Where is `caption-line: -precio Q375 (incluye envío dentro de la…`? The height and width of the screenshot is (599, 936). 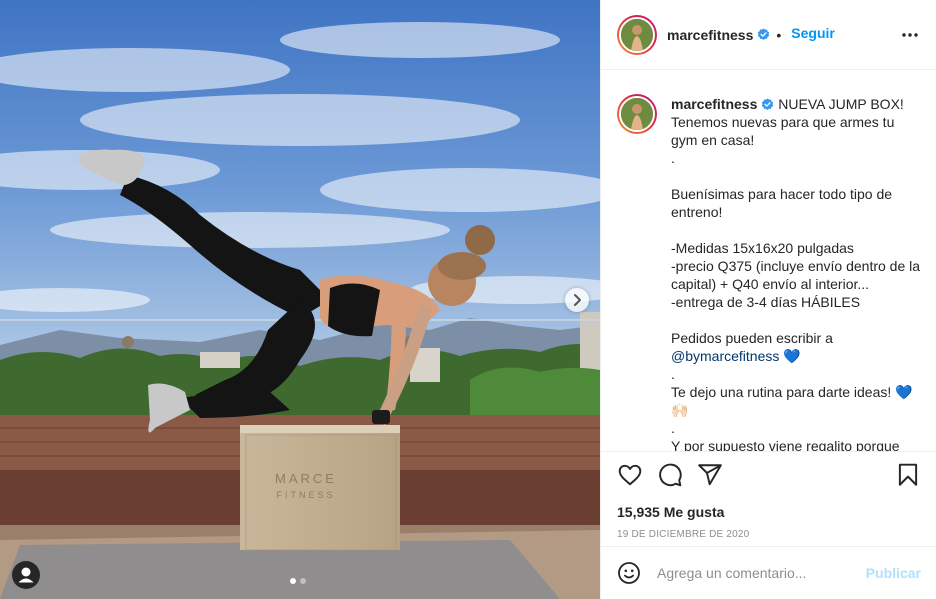 caption-line: -precio Q375 (incluye envío dentro de la… is located at coordinates (797, 275).